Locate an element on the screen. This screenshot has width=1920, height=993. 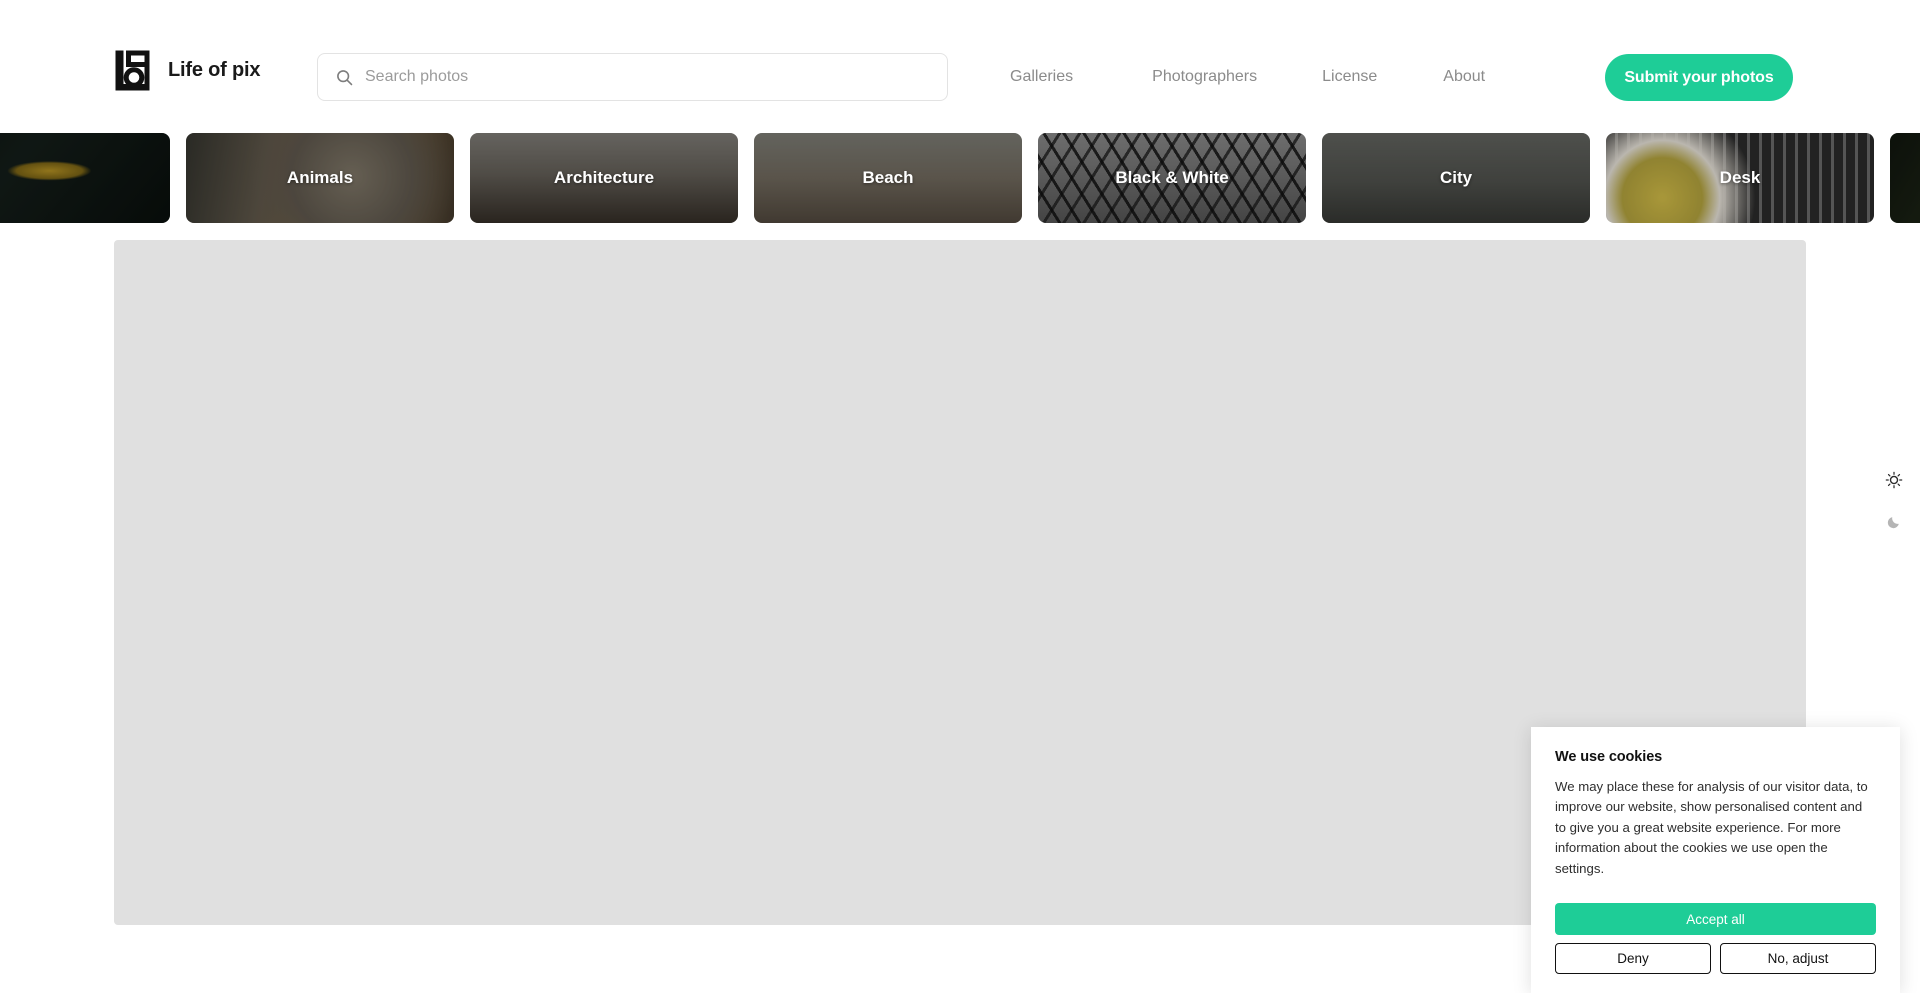
category-tile-partial-left is located at coordinates (85, 178).